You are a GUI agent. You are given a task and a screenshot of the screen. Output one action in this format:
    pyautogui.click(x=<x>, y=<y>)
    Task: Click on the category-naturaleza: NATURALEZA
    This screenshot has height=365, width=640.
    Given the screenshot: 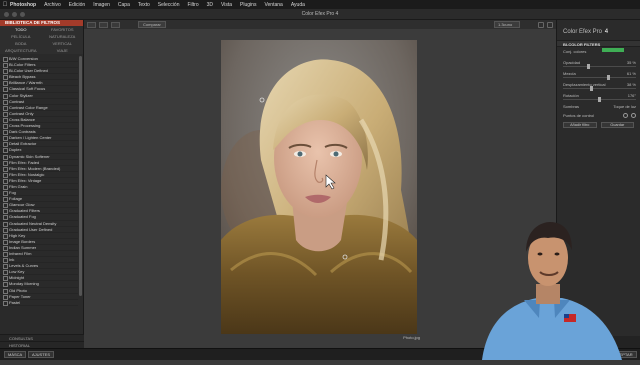 What is the action you would take?
    pyautogui.click(x=63, y=36)
    